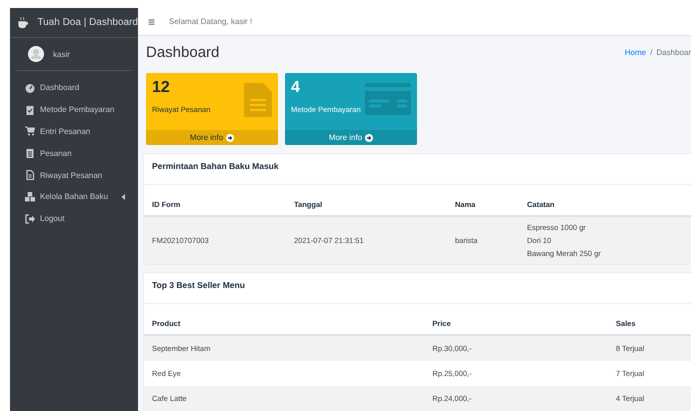 This screenshot has width=691, height=411. I want to click on sidebar-item: Kelola Bahan Baku, so click(74, 197).